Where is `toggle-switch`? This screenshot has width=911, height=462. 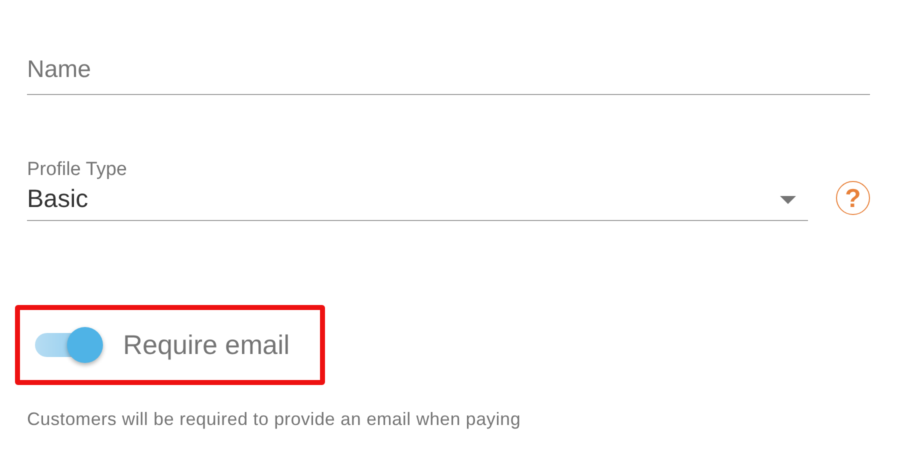 toggle-switch is located at coordinates (69, 345).